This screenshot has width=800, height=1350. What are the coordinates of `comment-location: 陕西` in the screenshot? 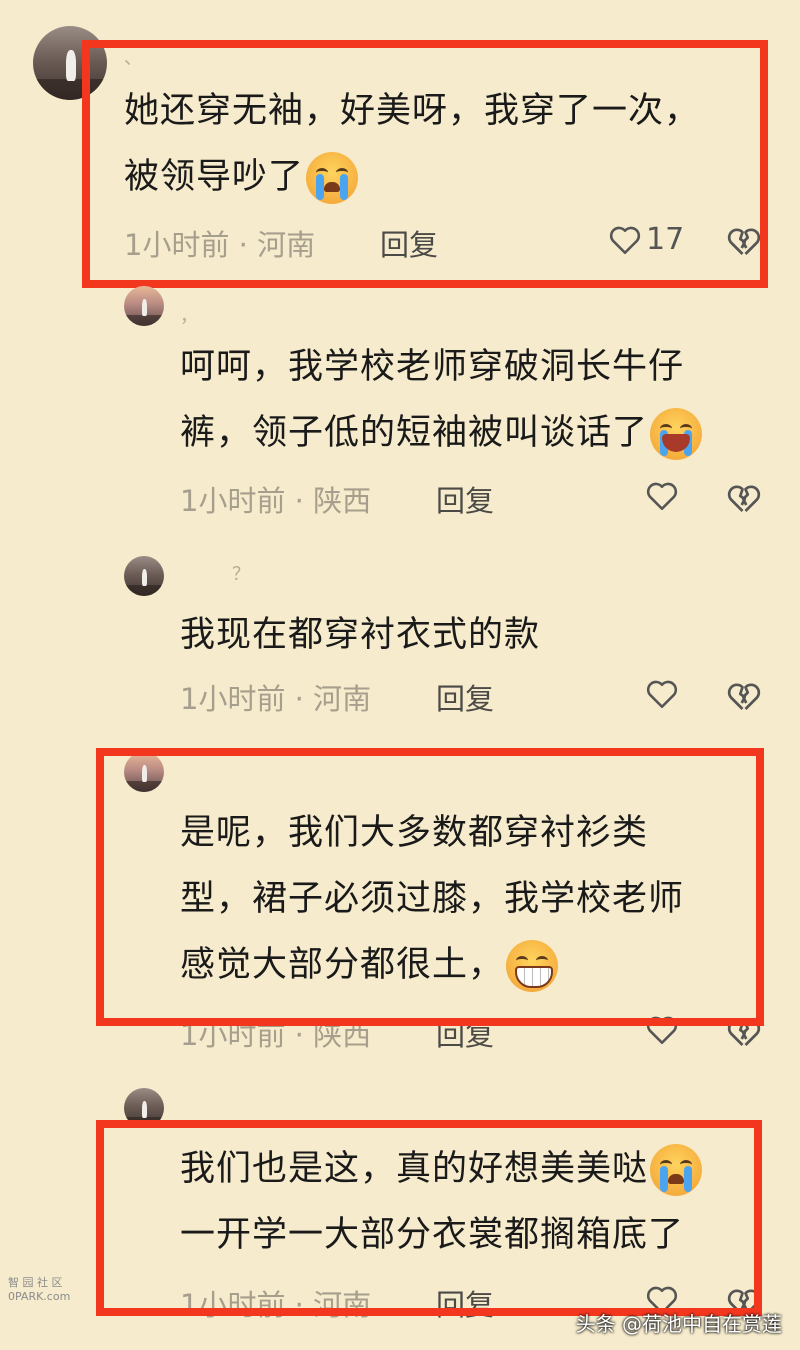 It's located at (342, 501).